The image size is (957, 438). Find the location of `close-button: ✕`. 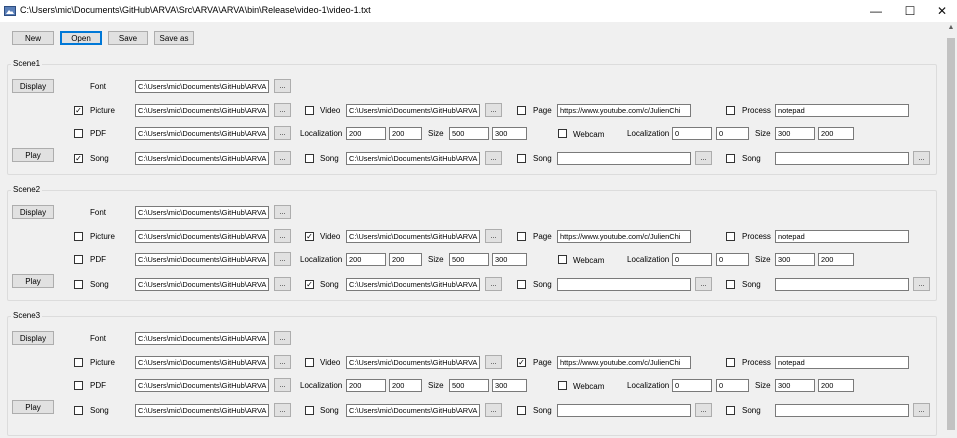

close-button: ✕ is located at coordinates (941, 11).